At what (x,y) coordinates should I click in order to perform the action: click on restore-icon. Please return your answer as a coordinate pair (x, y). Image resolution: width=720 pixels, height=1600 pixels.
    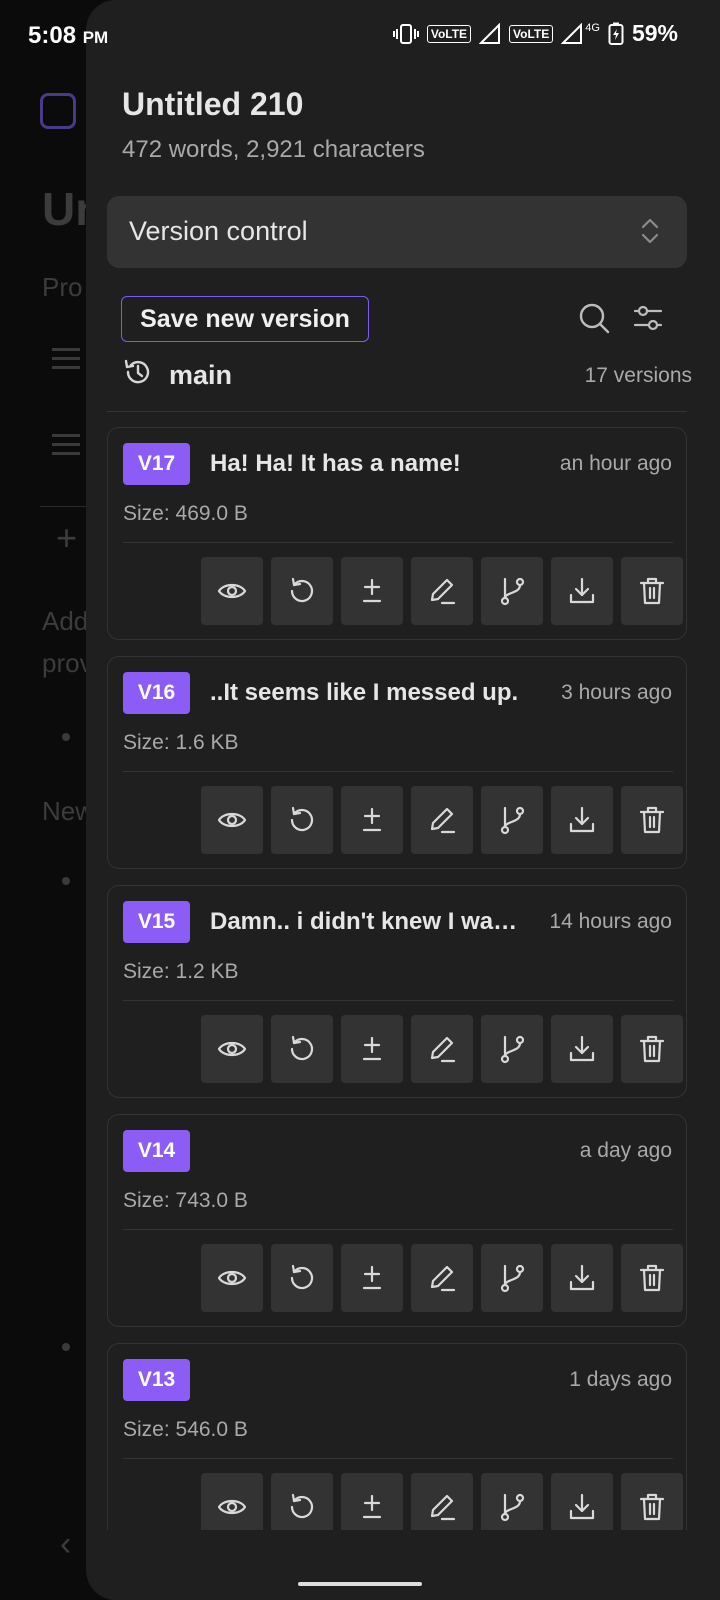
    Looking at the image, I should click on (302, 1506).